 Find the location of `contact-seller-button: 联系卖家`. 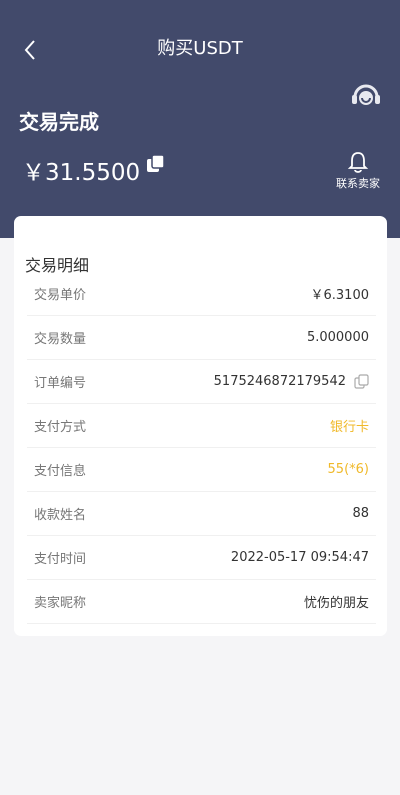

contact-seller-button: 联系卖家 is located at coordinates (358, 171).